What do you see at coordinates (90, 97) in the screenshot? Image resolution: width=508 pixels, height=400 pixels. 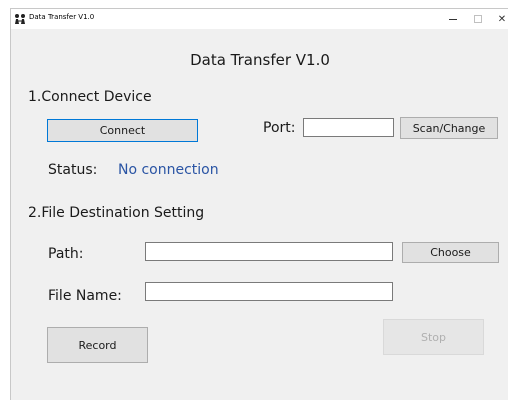 I see `connect-section-title: 1.Connect Device` at bounding box center [90, 97].